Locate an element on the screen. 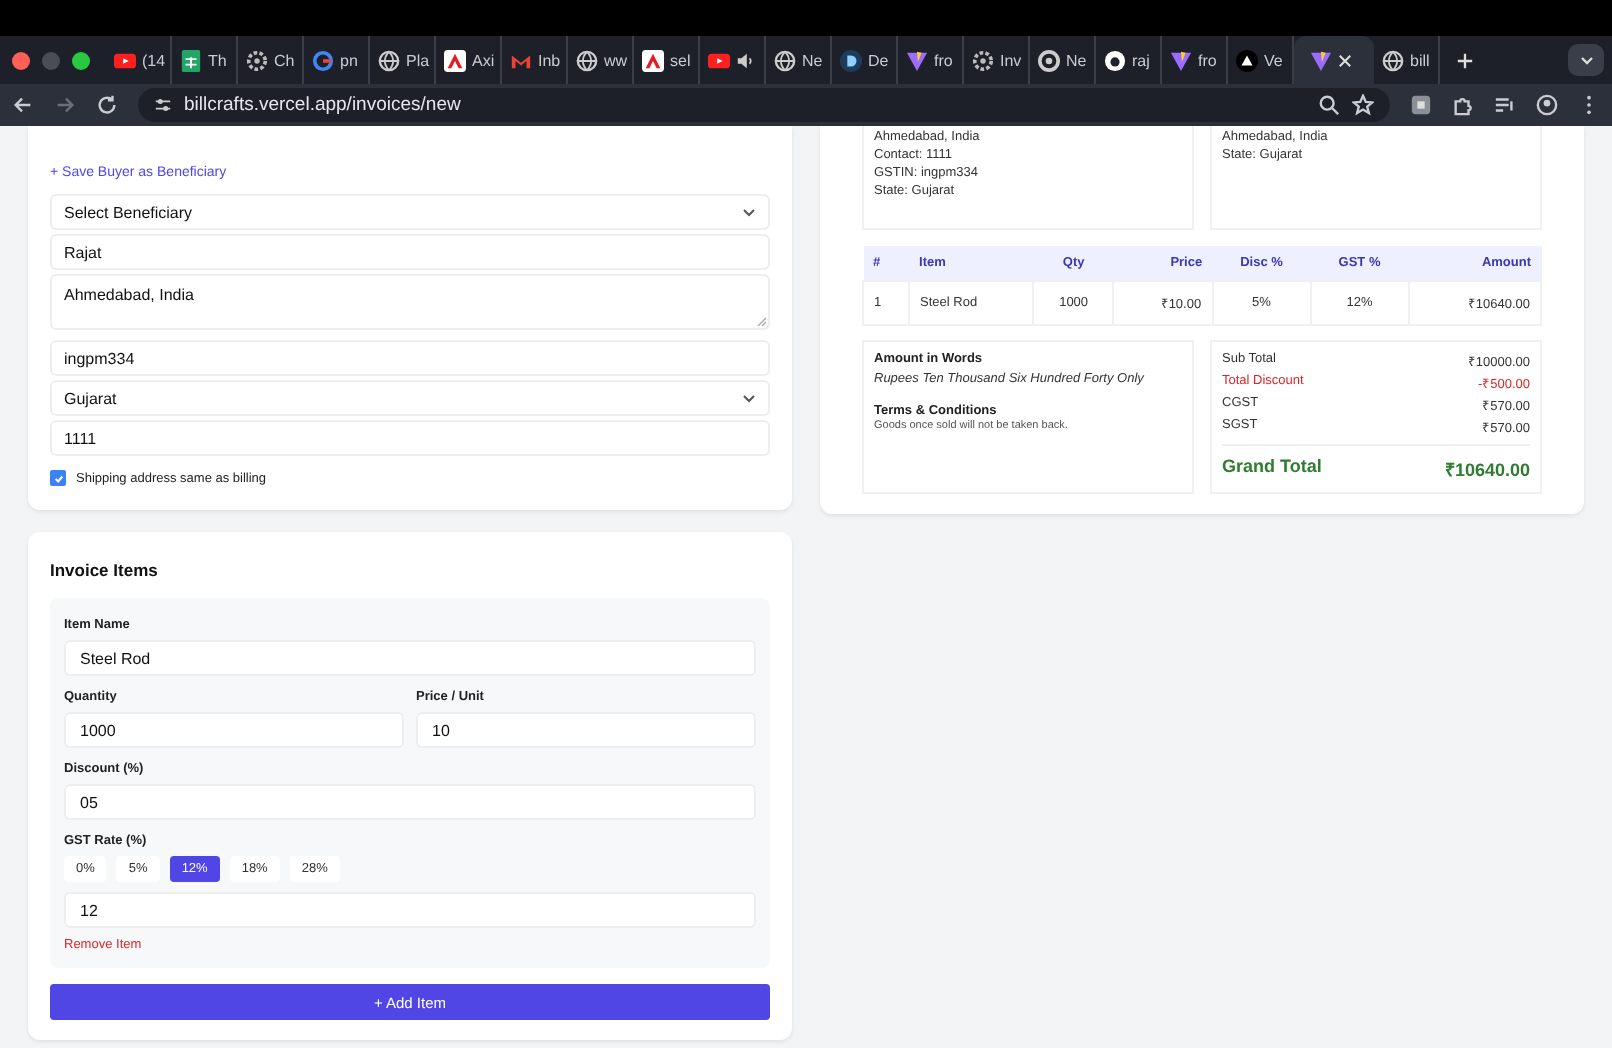 The width and height of the screenshot is (1612, 1048). zoom-icon is located at coordinates (1329, 105).